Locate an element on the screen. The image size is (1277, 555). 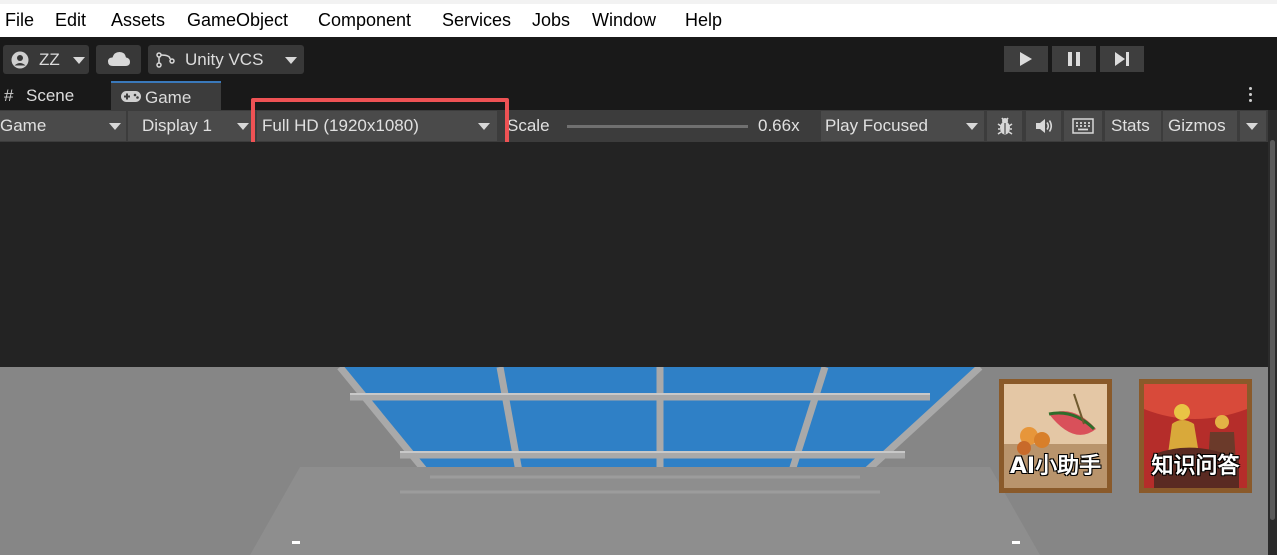
keyboard-icon is located at coordinates (1083, 126).